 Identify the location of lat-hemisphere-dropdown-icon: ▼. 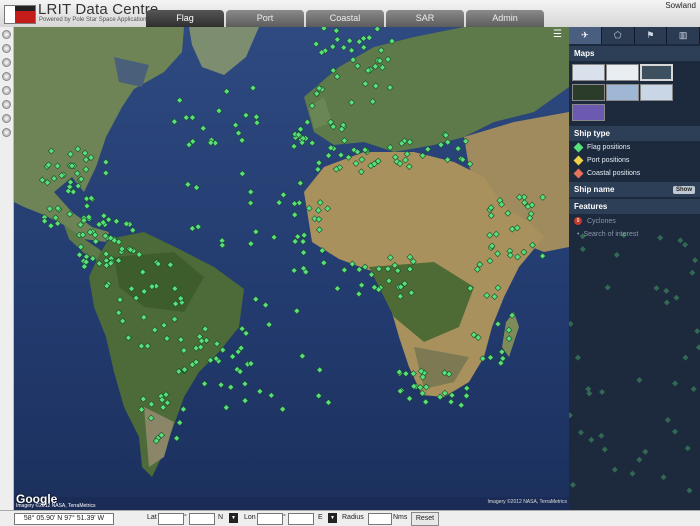
(233, 518).